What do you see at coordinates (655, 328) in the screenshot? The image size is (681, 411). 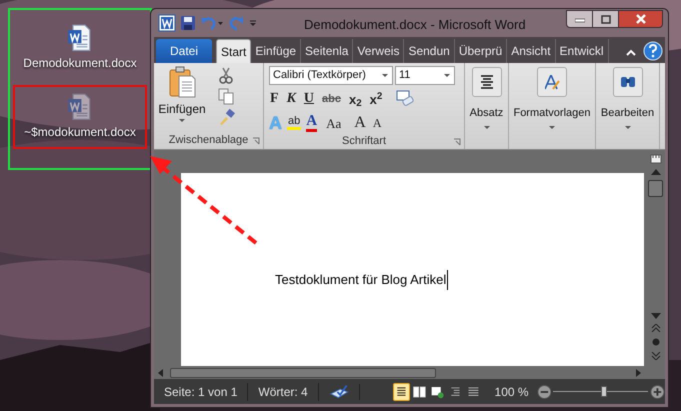 I see `previous-page-icon` at bounding box center [655, 328].